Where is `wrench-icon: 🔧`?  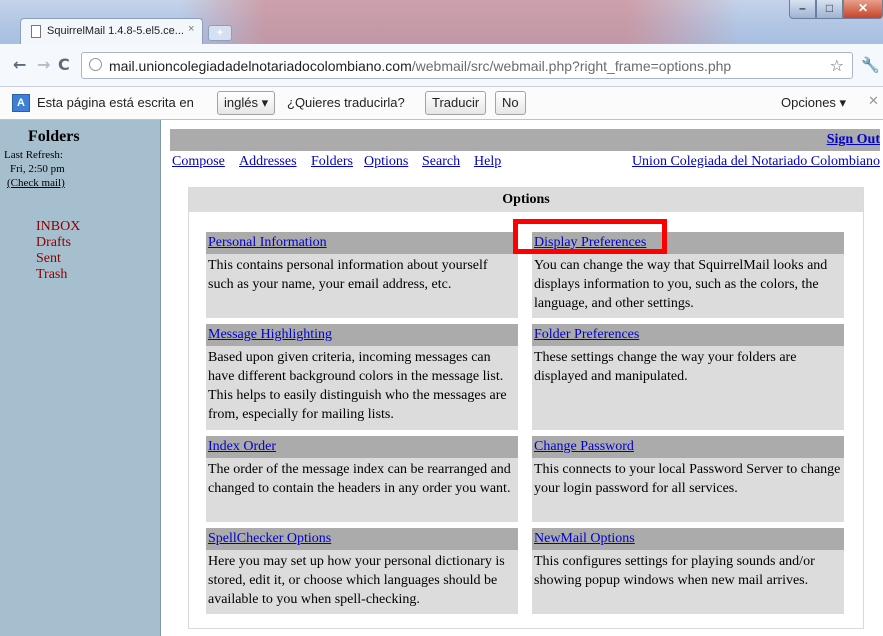 wrench-icon: 🔧 is located at coordinates (870, 65).